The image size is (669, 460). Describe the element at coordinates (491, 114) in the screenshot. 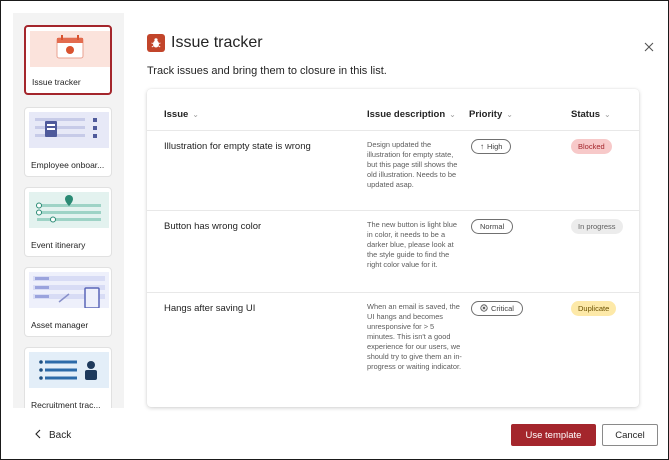

I see `column-header-priority: Priority ⌄` at that location.